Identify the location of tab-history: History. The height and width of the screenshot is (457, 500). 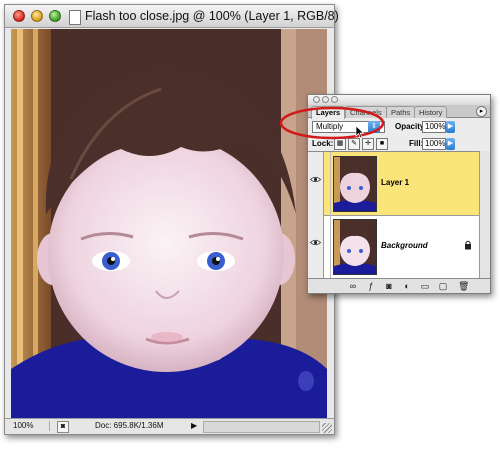
(431, 112).